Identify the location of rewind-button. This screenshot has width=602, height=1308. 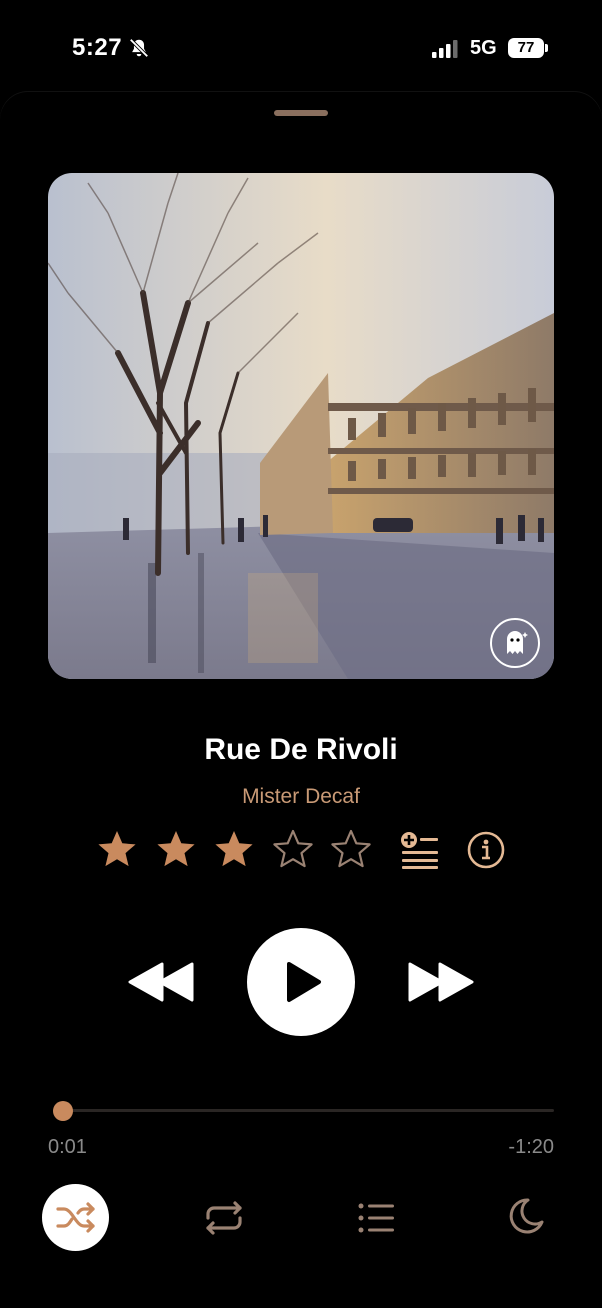
(162, 984).